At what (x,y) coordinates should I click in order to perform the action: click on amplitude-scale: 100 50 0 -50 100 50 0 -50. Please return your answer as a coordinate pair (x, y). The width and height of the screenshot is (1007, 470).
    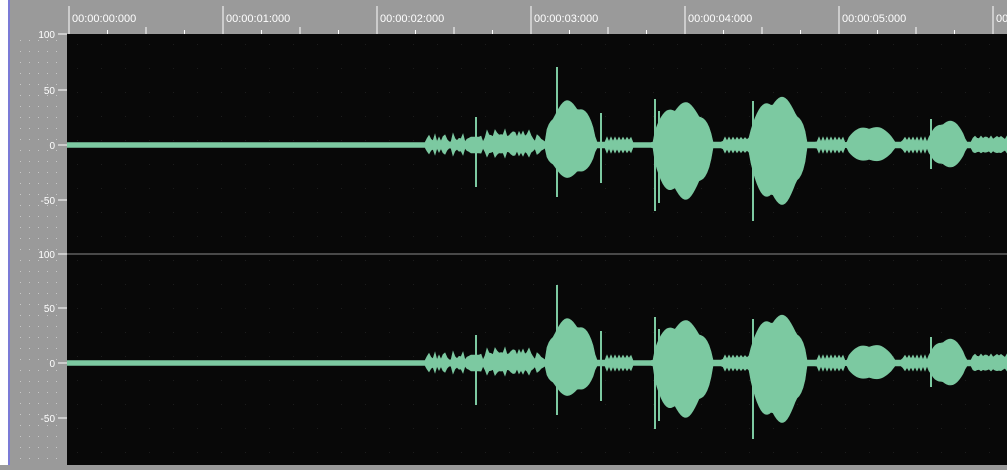
    Looking at the image, I should click on (38, 235).